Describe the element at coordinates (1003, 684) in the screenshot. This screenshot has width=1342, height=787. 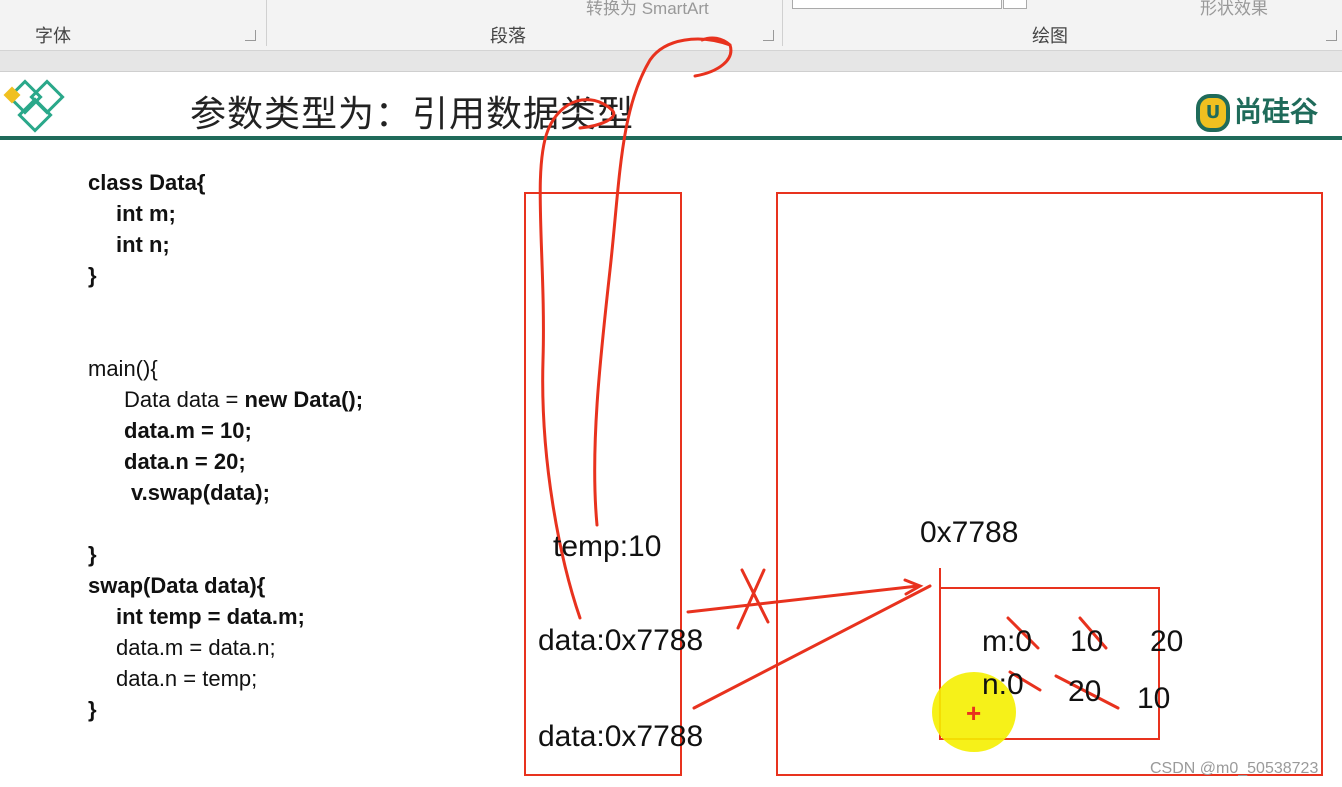
I see `field-n-label: n:0` at that location.